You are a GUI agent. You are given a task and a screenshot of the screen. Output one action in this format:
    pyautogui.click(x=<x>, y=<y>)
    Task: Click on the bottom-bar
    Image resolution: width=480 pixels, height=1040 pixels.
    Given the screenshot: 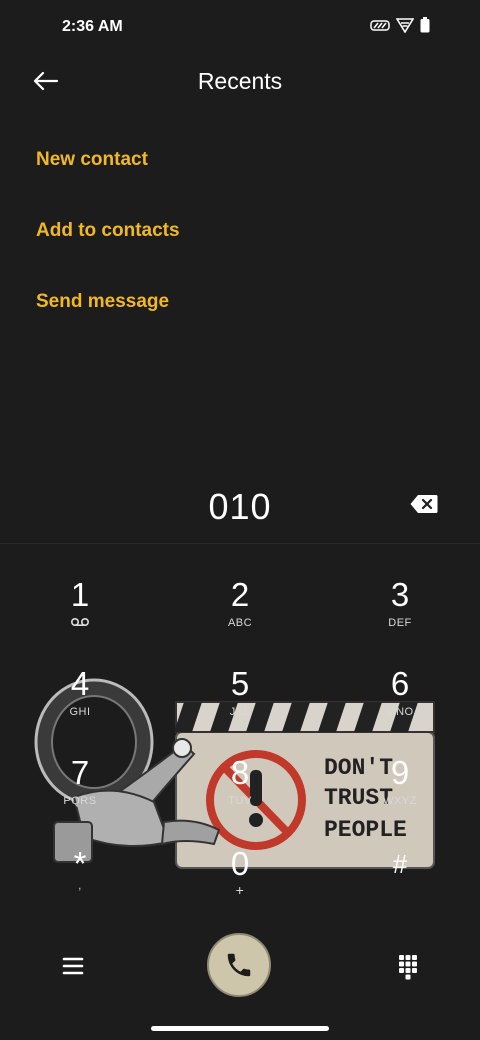 What is the action you would take?
    pyautogui.click(x=240, y=967)
    